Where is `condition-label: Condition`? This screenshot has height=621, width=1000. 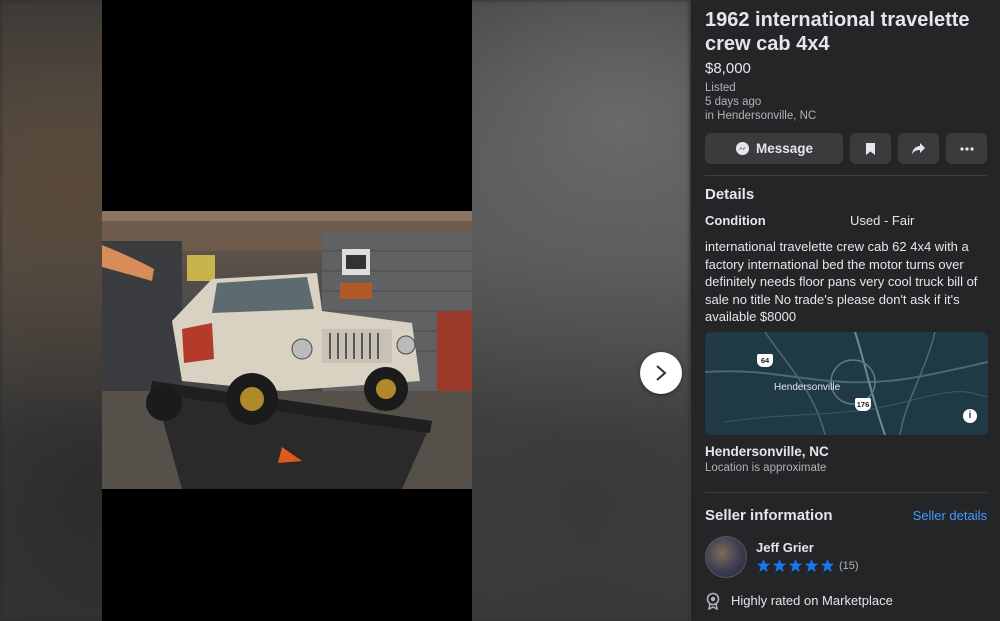
condition-label: Condition is located at coordinates (735, 220).